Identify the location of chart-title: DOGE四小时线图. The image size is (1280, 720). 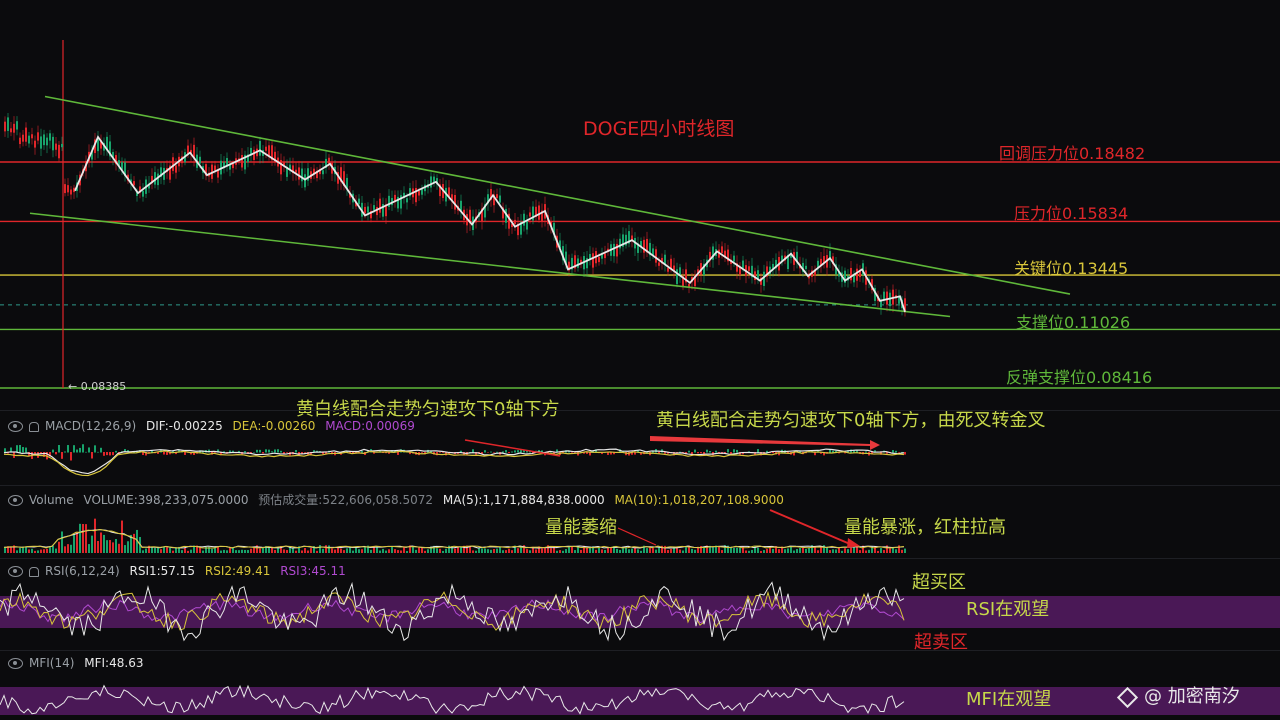
(659, 129).